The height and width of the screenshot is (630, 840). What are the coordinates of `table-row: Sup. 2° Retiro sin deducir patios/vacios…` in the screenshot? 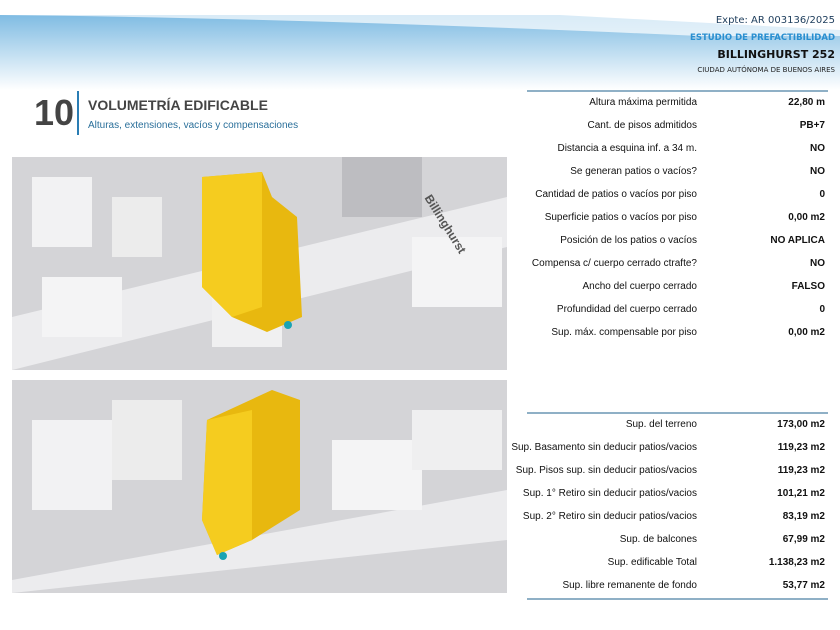 It's located at (675, 517).